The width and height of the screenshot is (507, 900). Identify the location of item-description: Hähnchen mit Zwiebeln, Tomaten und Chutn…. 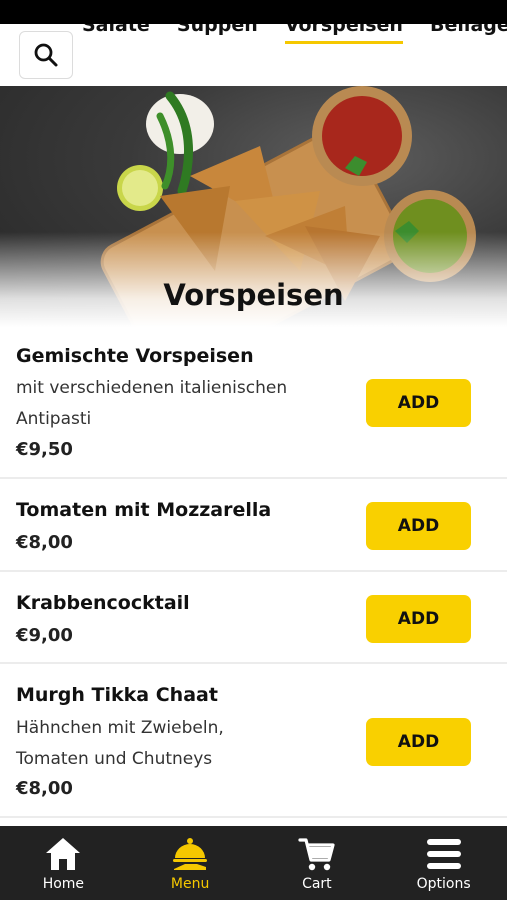
(181, 744).